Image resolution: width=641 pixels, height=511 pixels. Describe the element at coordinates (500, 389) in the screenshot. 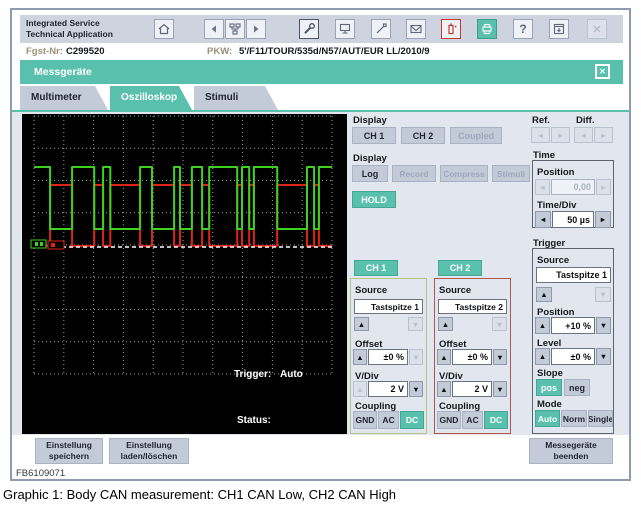

I see `ch2-vdiv-down-button: ▼` at that location.